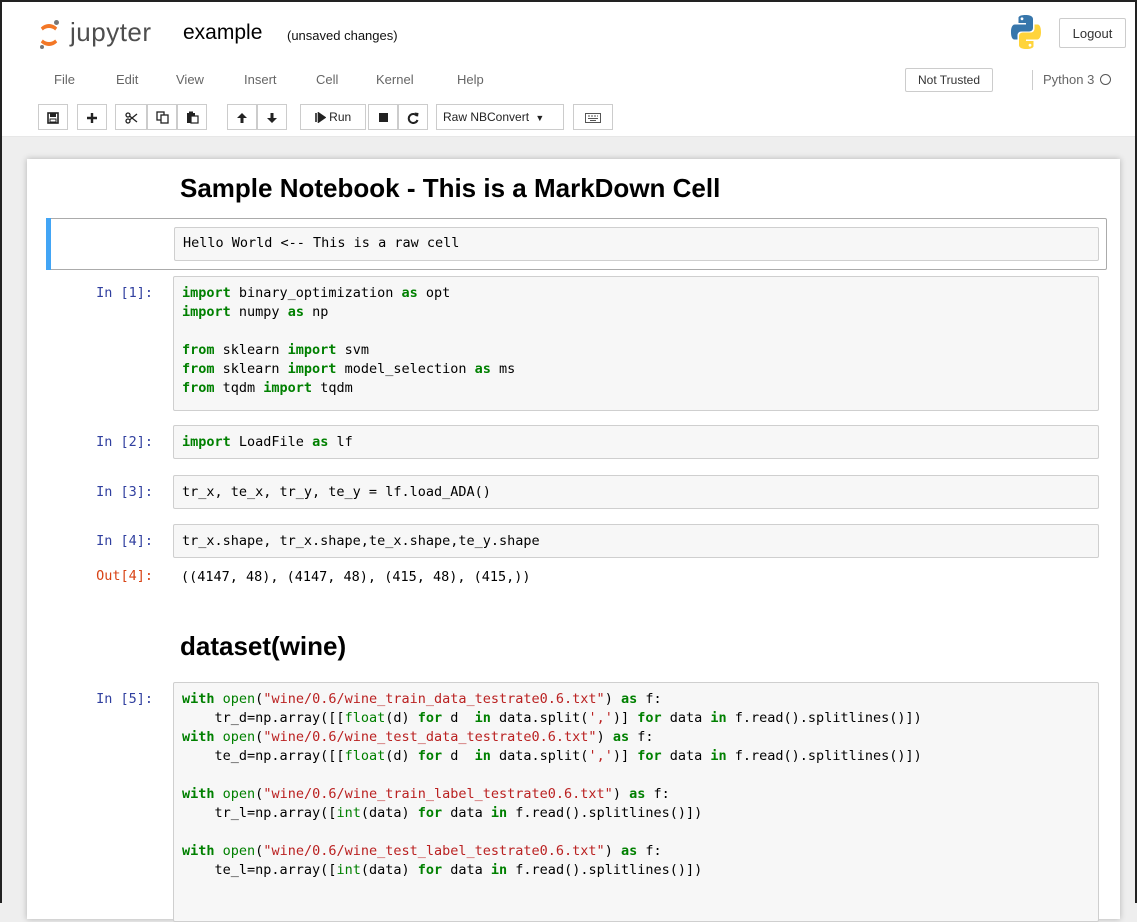 The width and height of the screenshot is (1137, 922). I want to click on raw-cell-selected: Hello World <-- This is a raw cell, so click(576, 244).